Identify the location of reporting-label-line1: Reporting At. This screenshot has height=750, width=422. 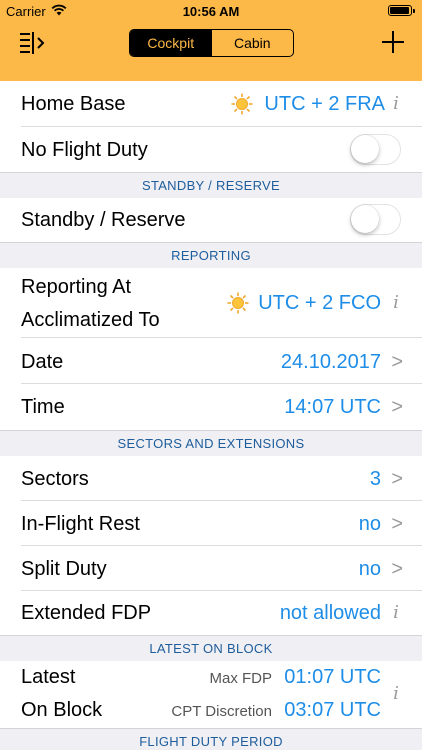
(76, 287).